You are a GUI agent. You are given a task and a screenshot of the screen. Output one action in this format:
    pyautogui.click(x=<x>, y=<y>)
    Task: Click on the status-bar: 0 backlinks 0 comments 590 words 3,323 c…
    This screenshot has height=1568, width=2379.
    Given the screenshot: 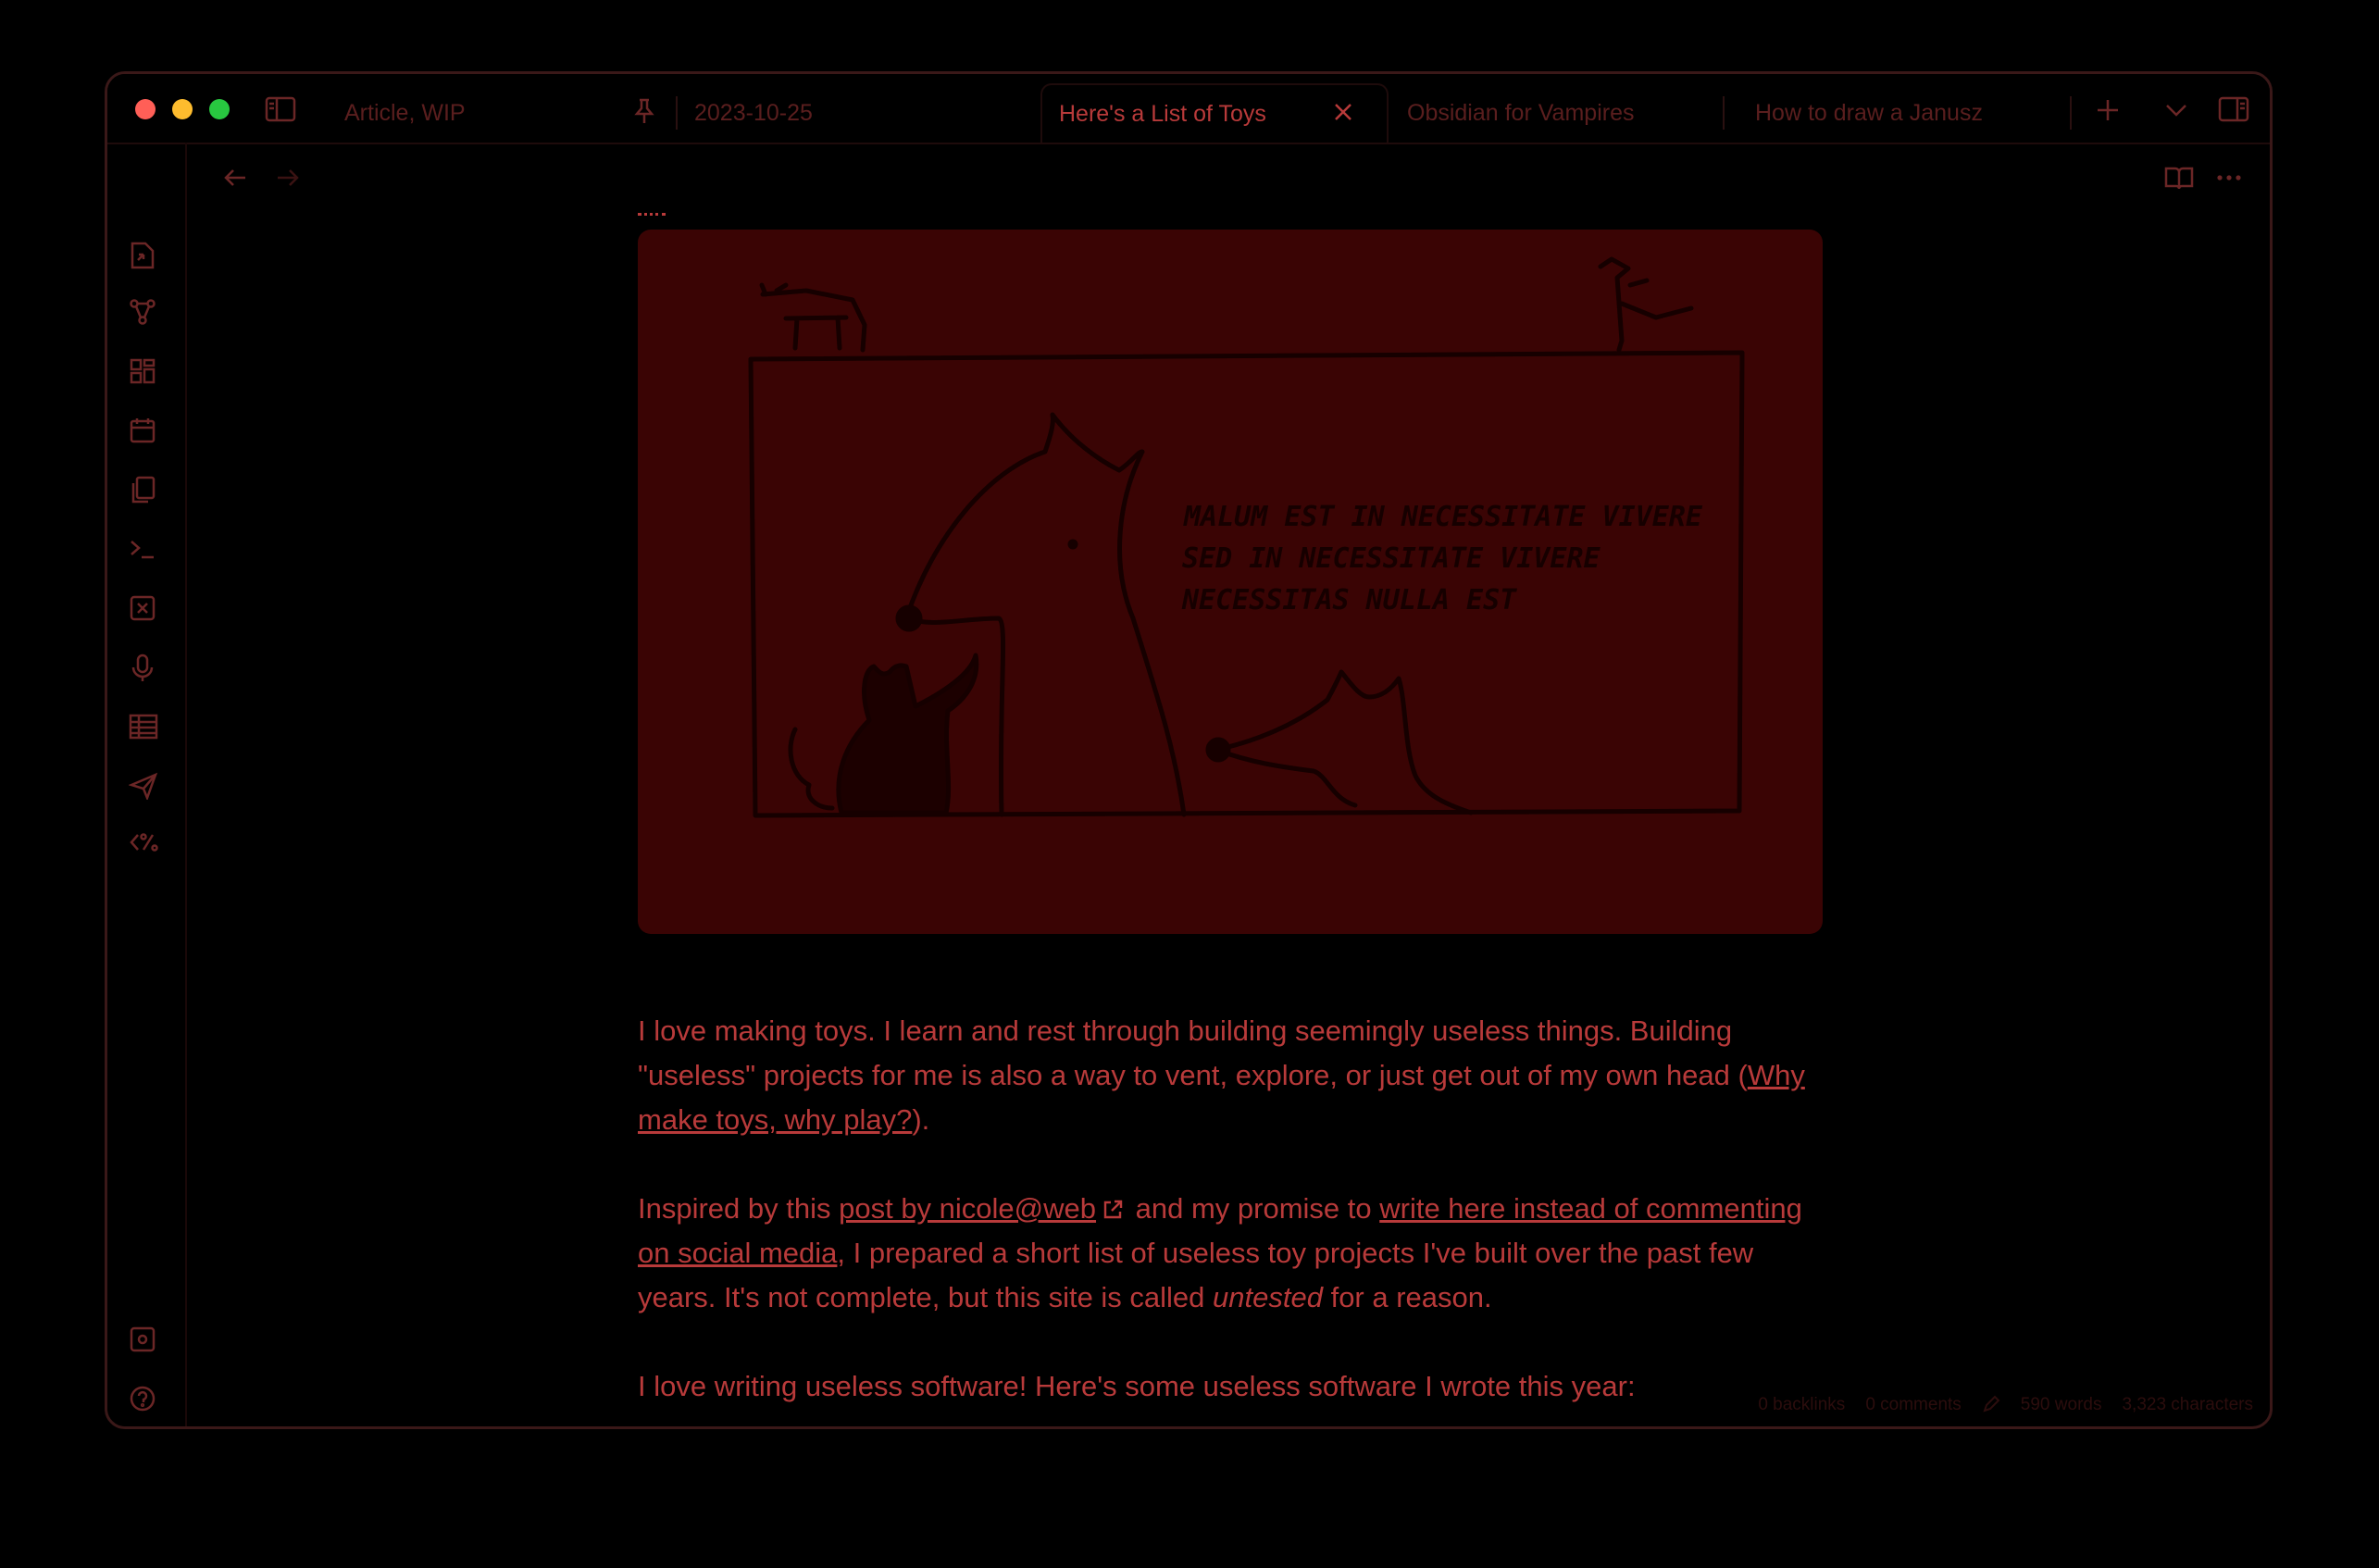 What is the action you would take?
    pyautogui.click(x=2006, y=1407)
    